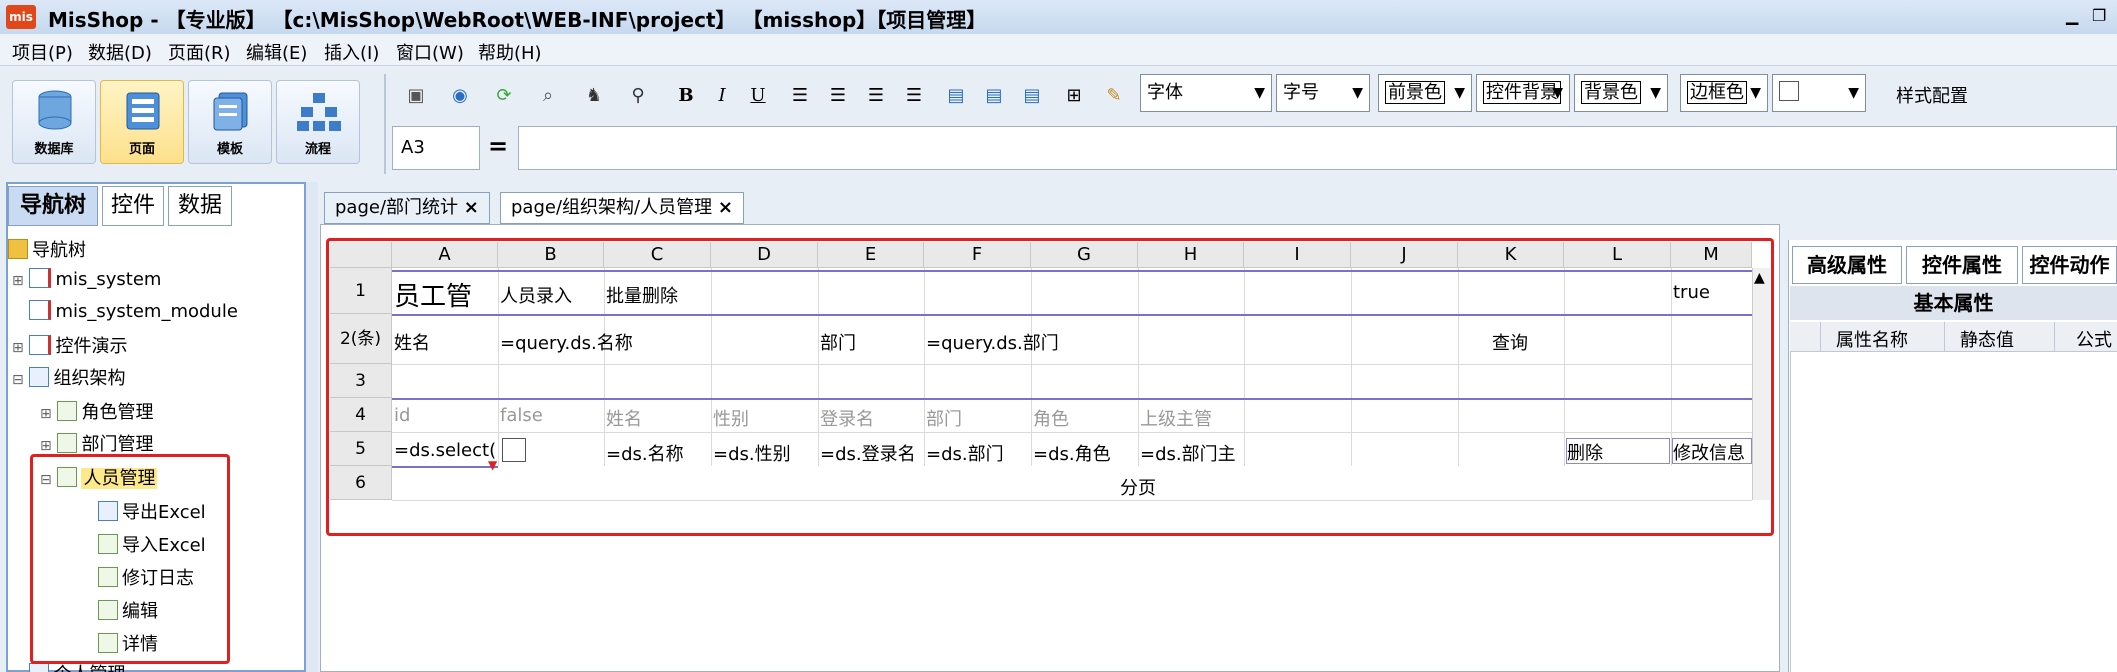  What do you see at coordinates (89, 668) in the screenshot?
I see `tree-label: 个人管理` at bounding box center [89, 668].